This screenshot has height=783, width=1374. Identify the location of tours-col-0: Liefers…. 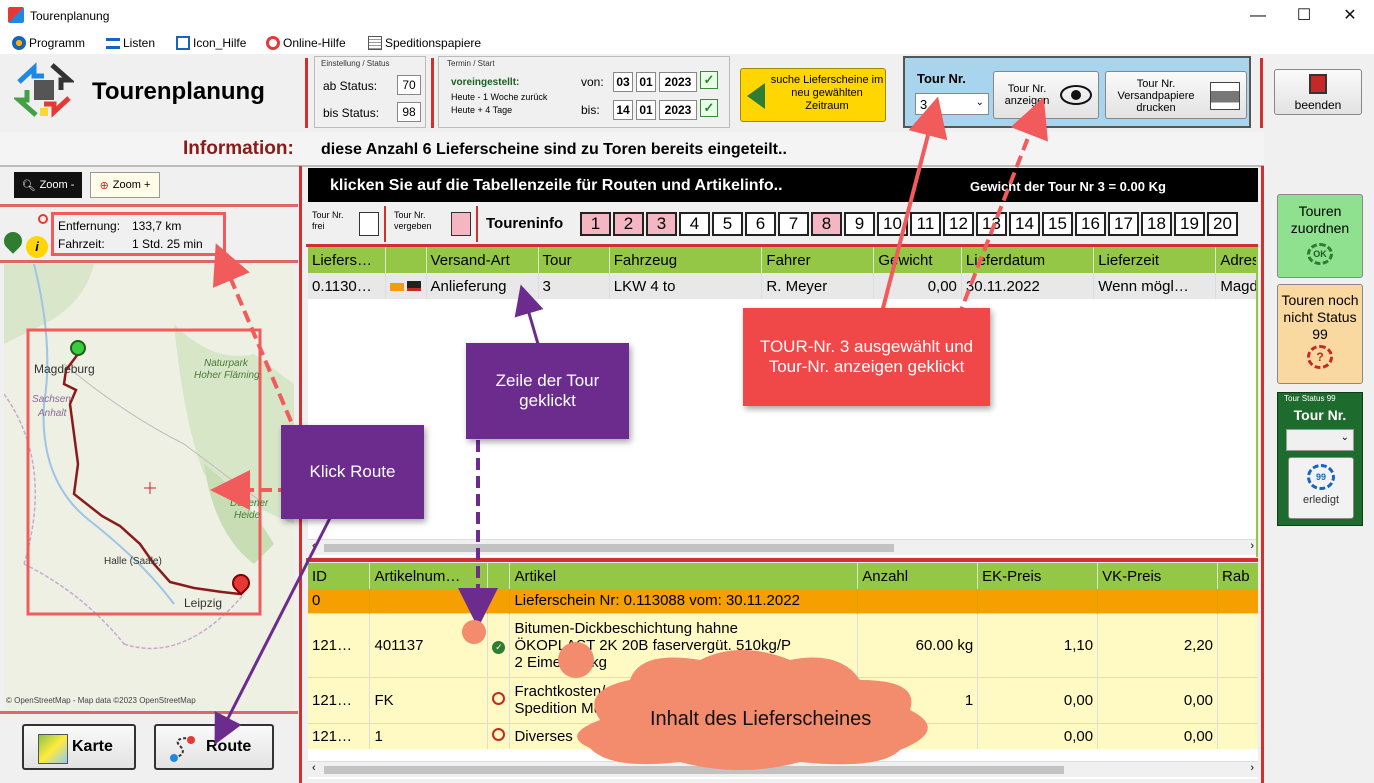
(347, 260).